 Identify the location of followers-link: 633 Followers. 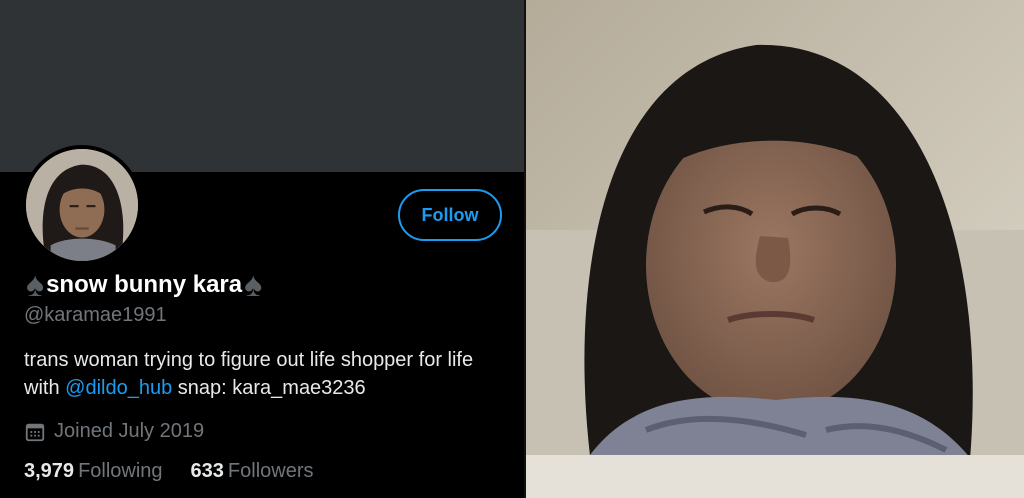
(252, 471).